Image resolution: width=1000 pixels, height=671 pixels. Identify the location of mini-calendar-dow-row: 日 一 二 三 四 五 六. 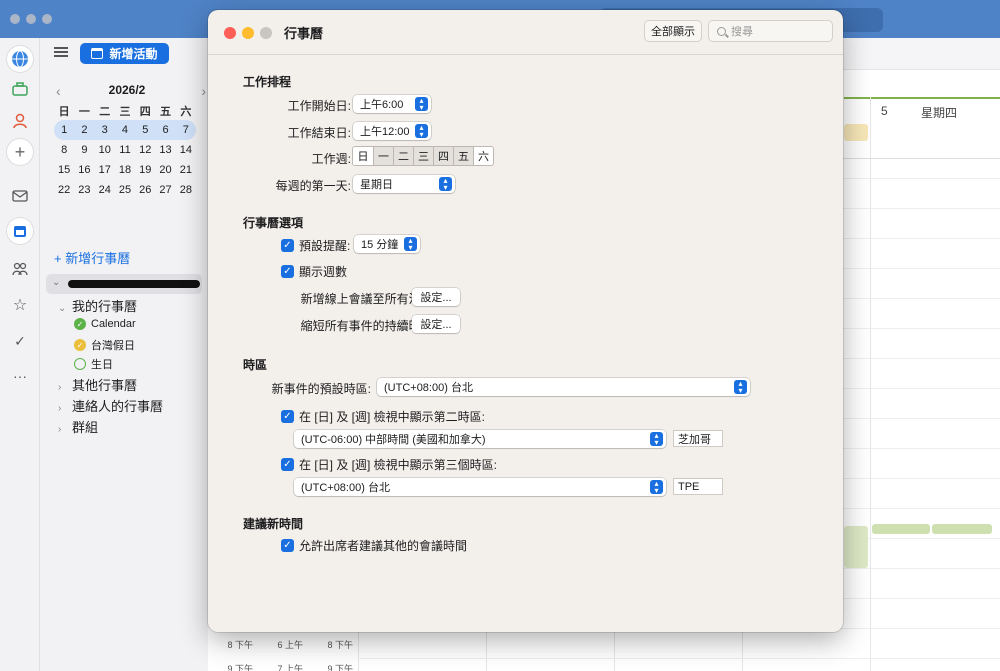
(125, 111).